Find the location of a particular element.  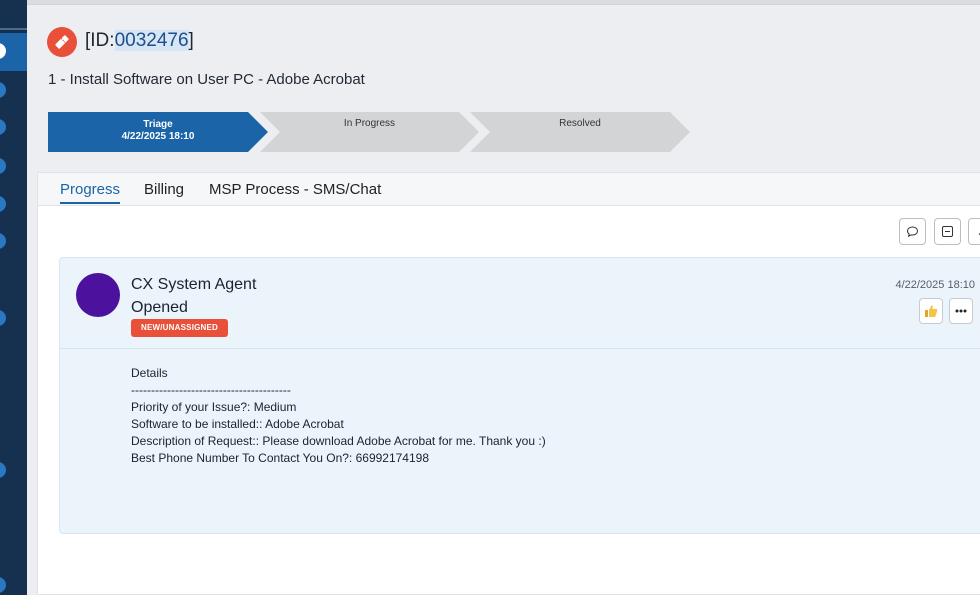

collapse-icon is located at coordinates (947, 231).